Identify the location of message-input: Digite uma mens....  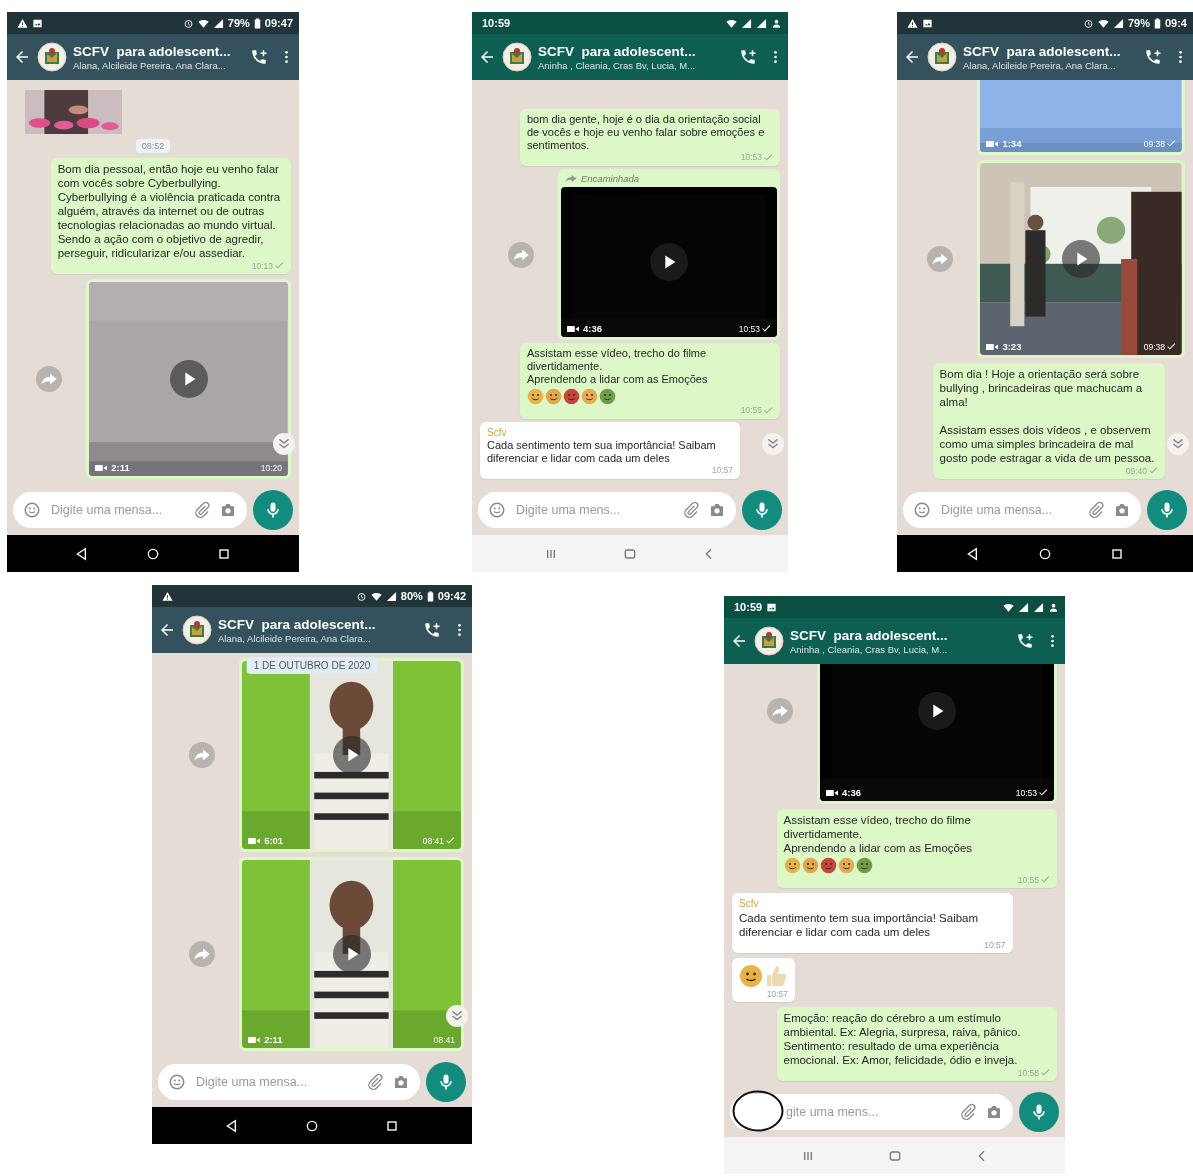
(594, 510).